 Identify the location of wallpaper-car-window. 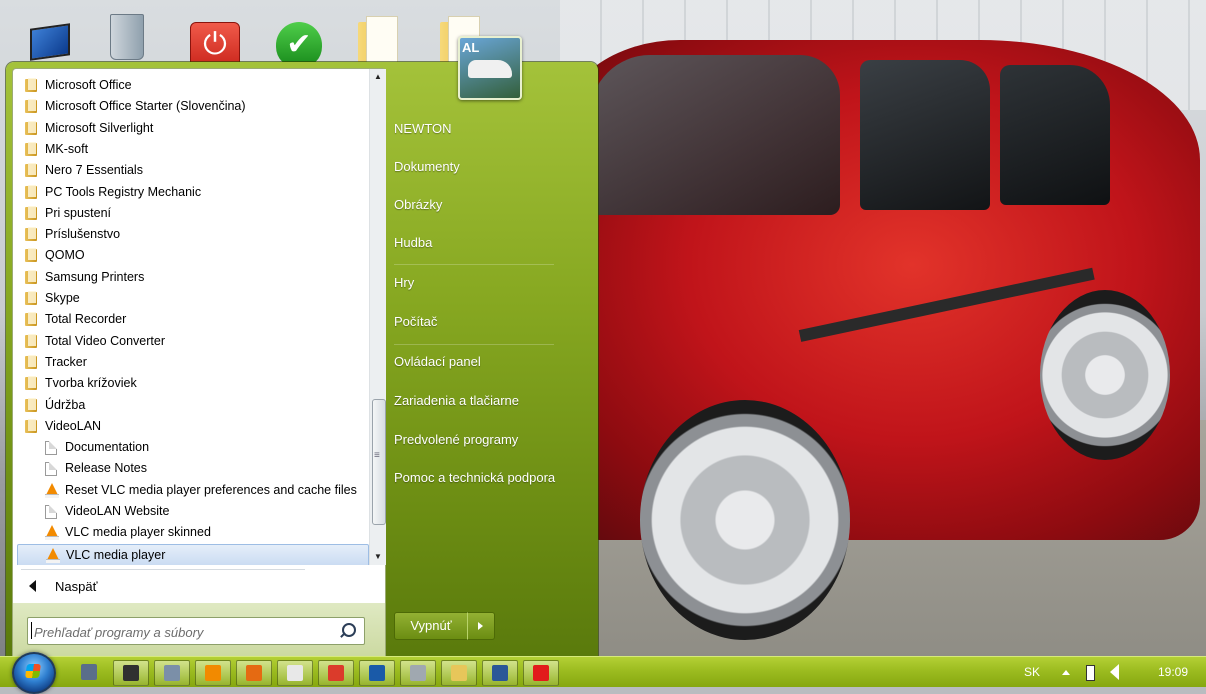
(1055, 135).